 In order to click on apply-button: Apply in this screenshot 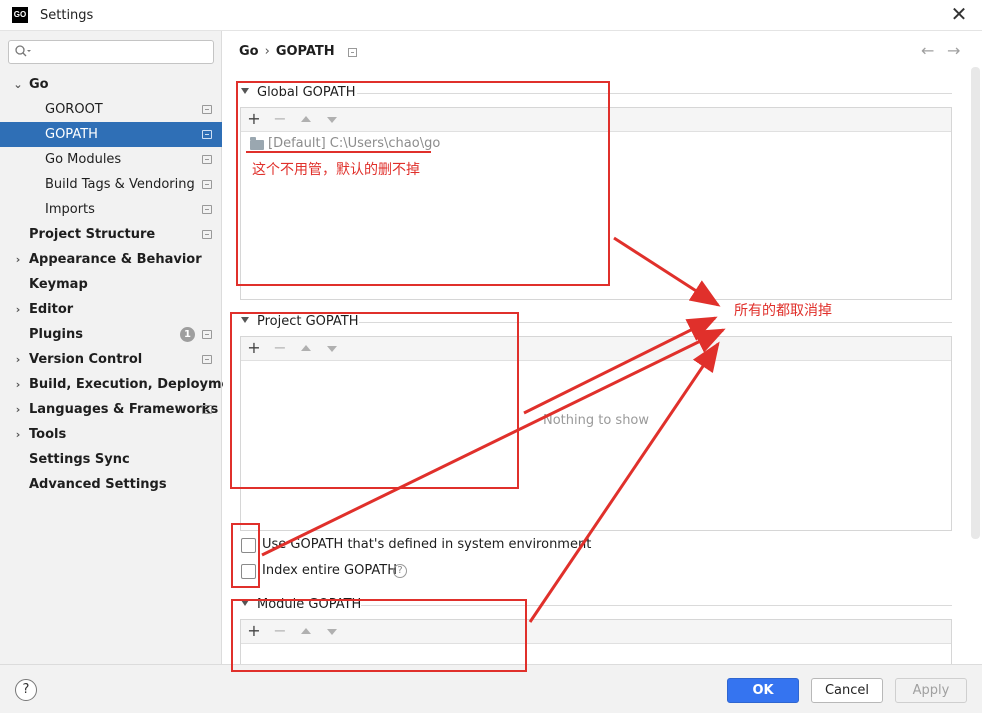, I will do `click(931, 690)`.